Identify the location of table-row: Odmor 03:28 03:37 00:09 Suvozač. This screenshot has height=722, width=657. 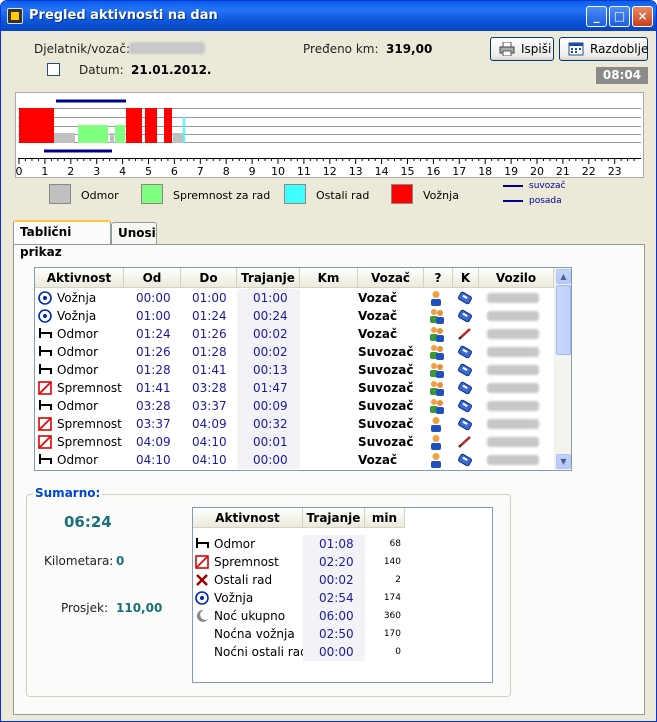
(294, 406).